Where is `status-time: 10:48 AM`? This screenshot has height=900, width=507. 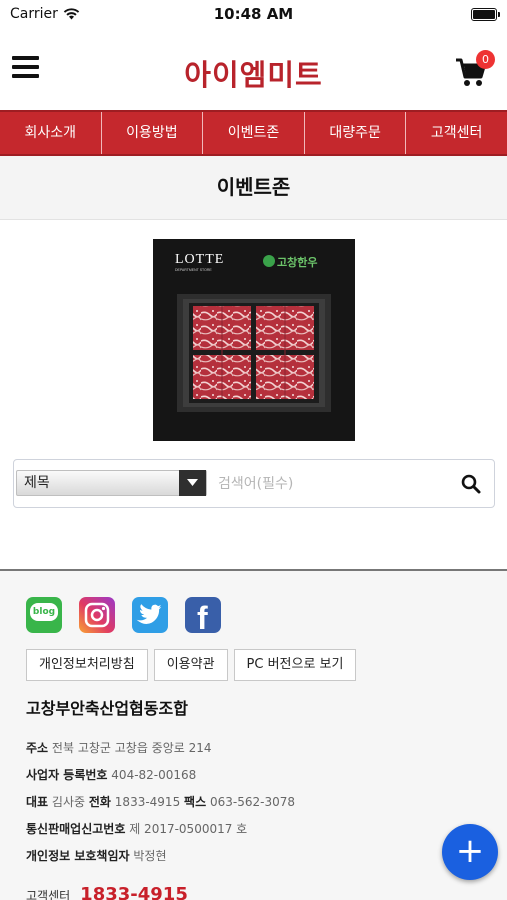
status-time: 10:48 AM is located at coordinates (253, 14).